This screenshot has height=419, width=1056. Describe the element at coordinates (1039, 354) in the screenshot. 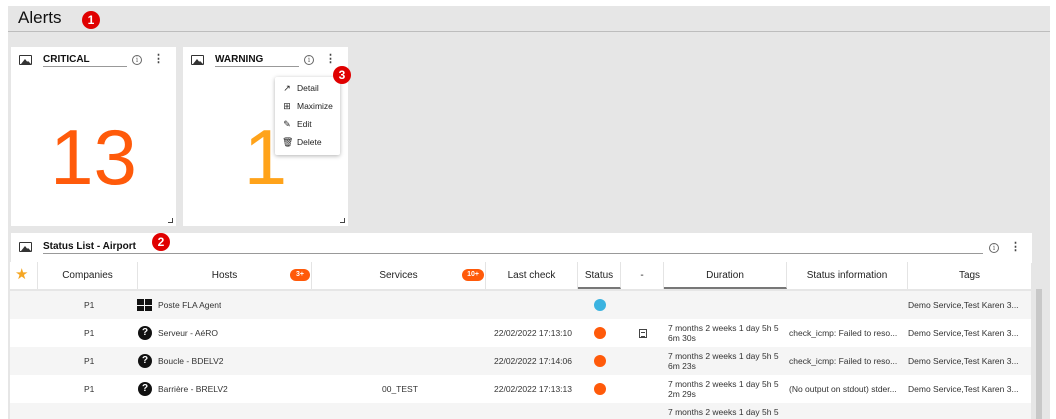

I see `table-scrollbar` at that location.